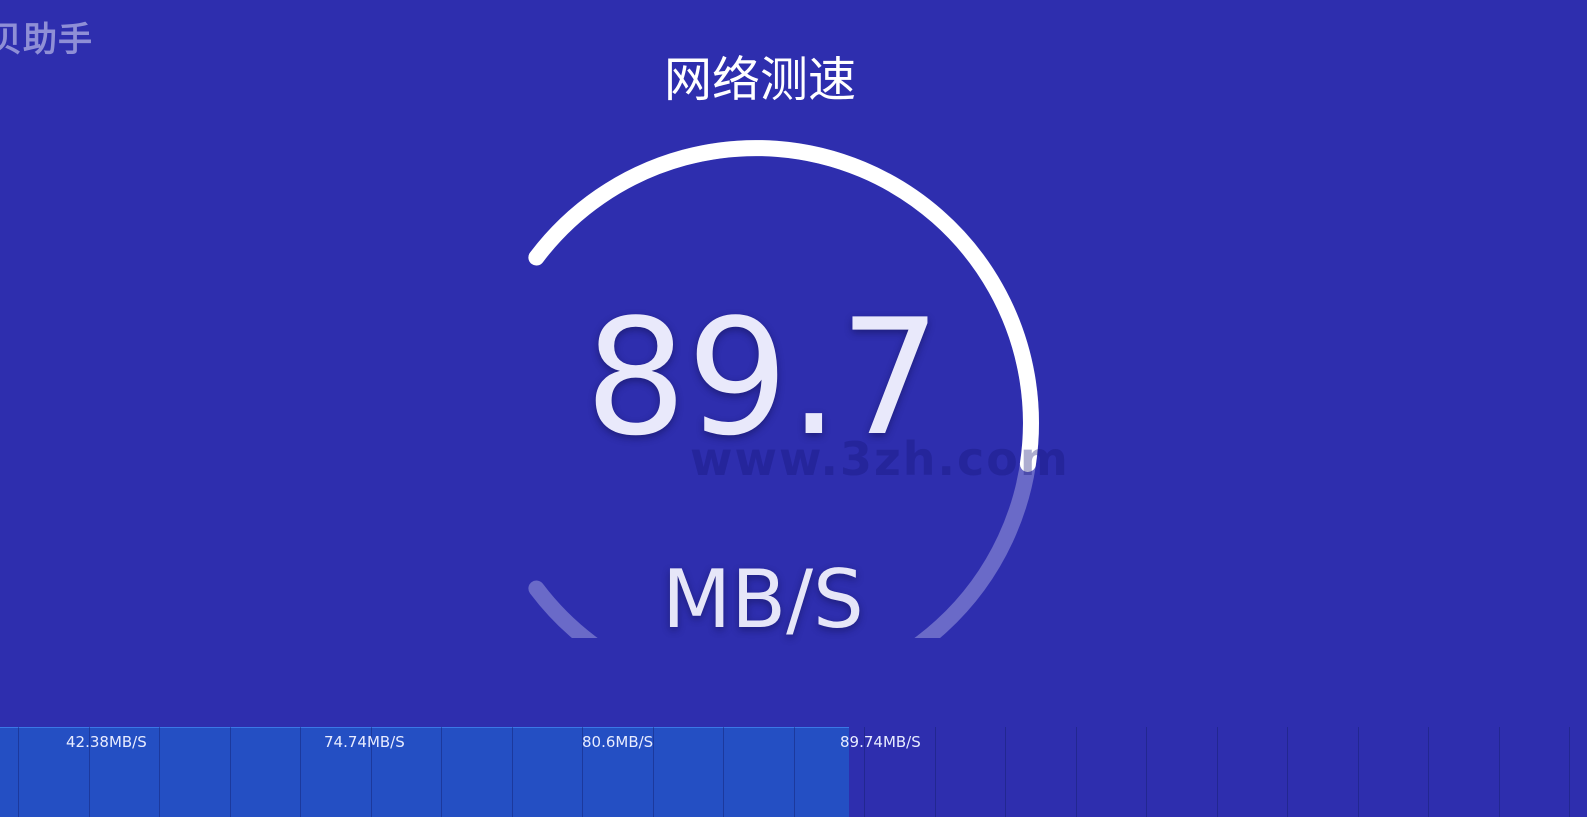 The height and width of the screenshot is (817, 1587). What do you see at coordinates (763, 599) in the screenshot?
I see `speed-unit: MB/S` at bounding box center [763, 599].